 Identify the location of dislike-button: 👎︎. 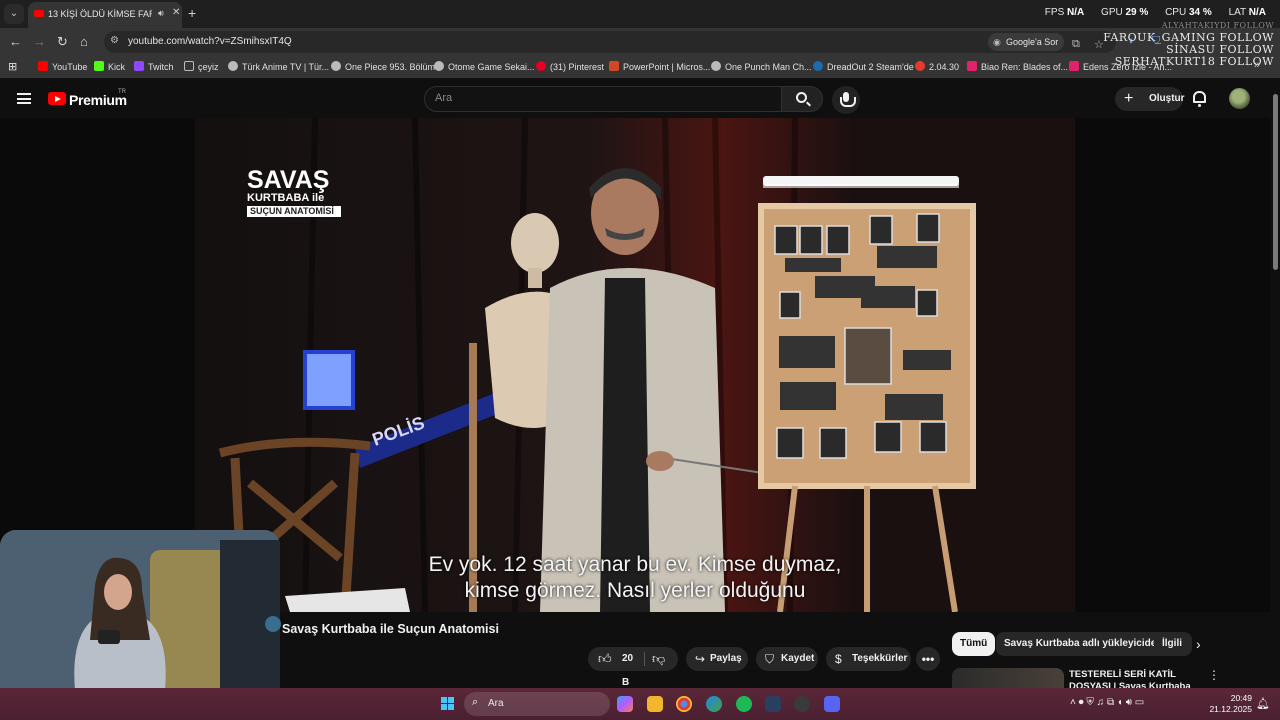
(658, 659).